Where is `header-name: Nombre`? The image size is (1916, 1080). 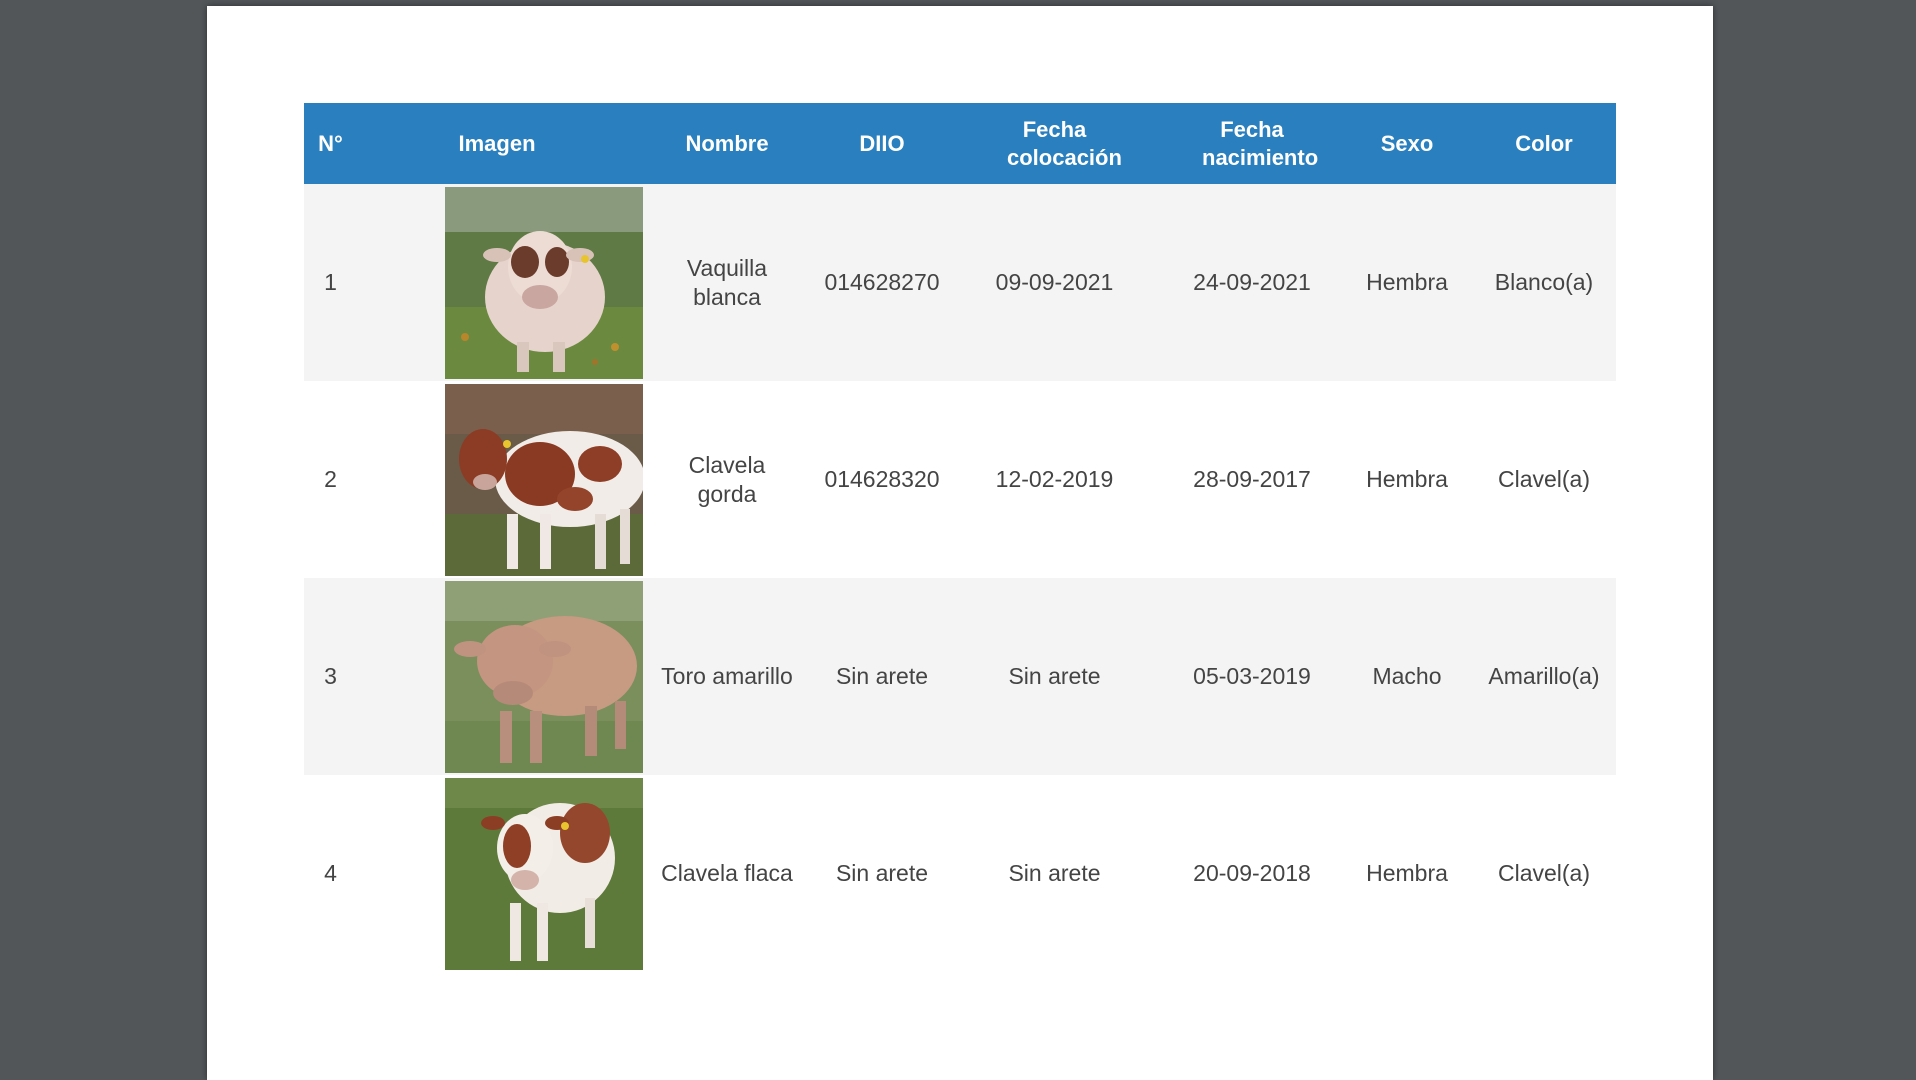 header-name: Nombre is located at coordinates (727, 143).